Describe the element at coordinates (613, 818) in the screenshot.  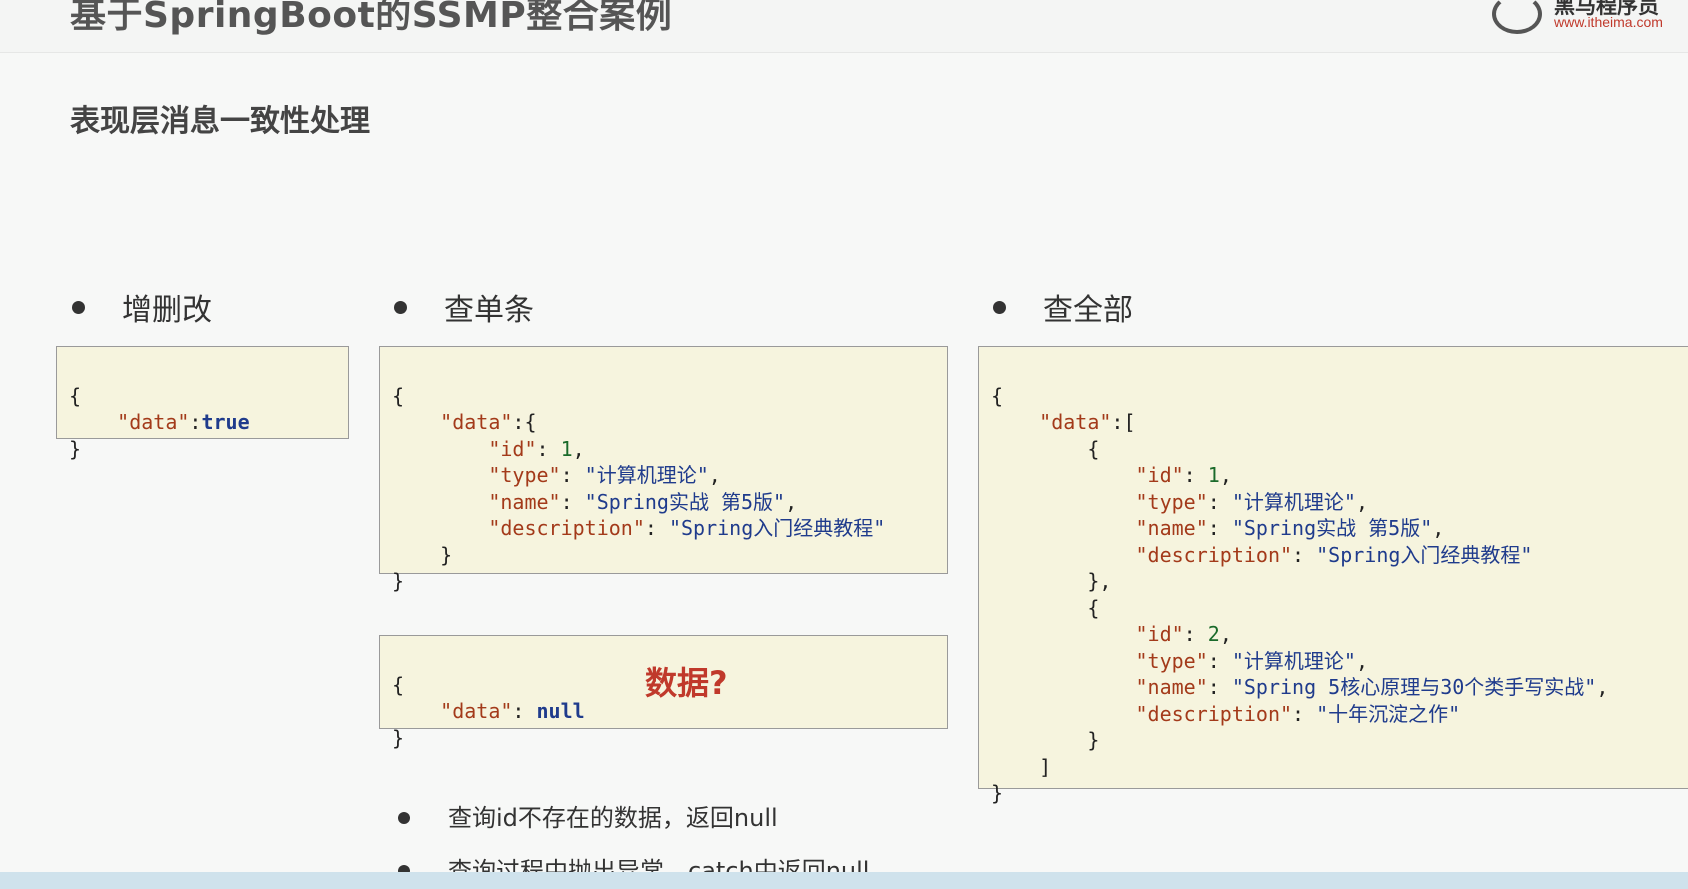
I see `note-text: 查询id不存在的数据，返回null` at that location.